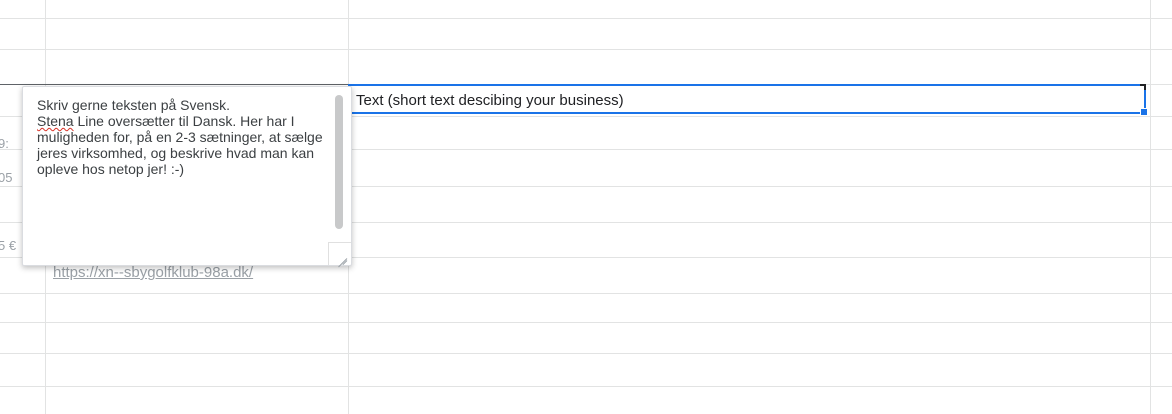 This screenshot has height=414, width=1172. I want to click on note-text-line: Skriv gerne teksten på Svensk., so click(133, 105).